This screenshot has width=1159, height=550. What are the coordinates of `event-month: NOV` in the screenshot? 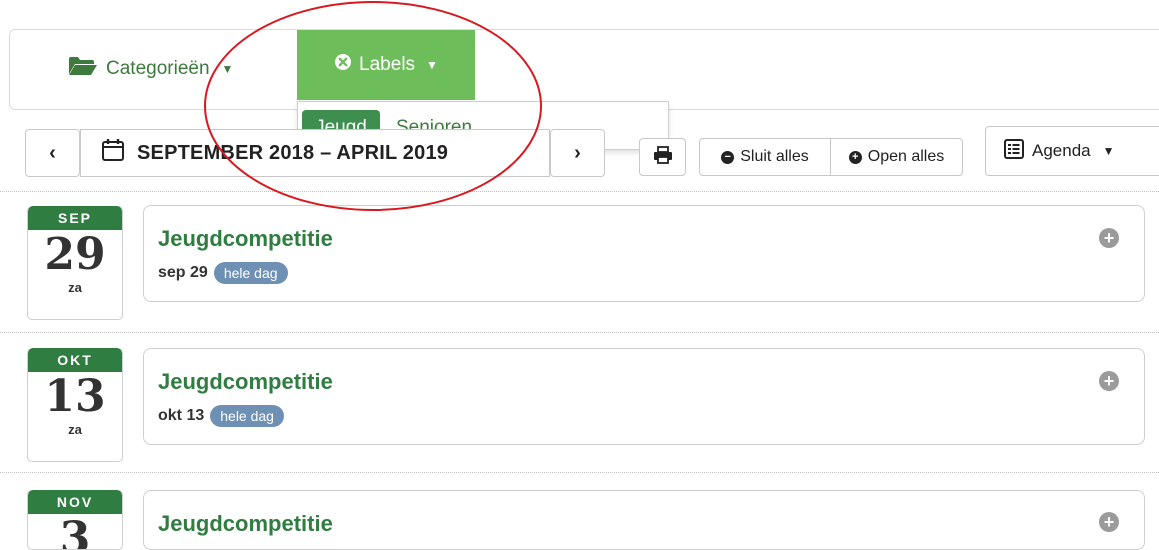 It's located at (75, 502).